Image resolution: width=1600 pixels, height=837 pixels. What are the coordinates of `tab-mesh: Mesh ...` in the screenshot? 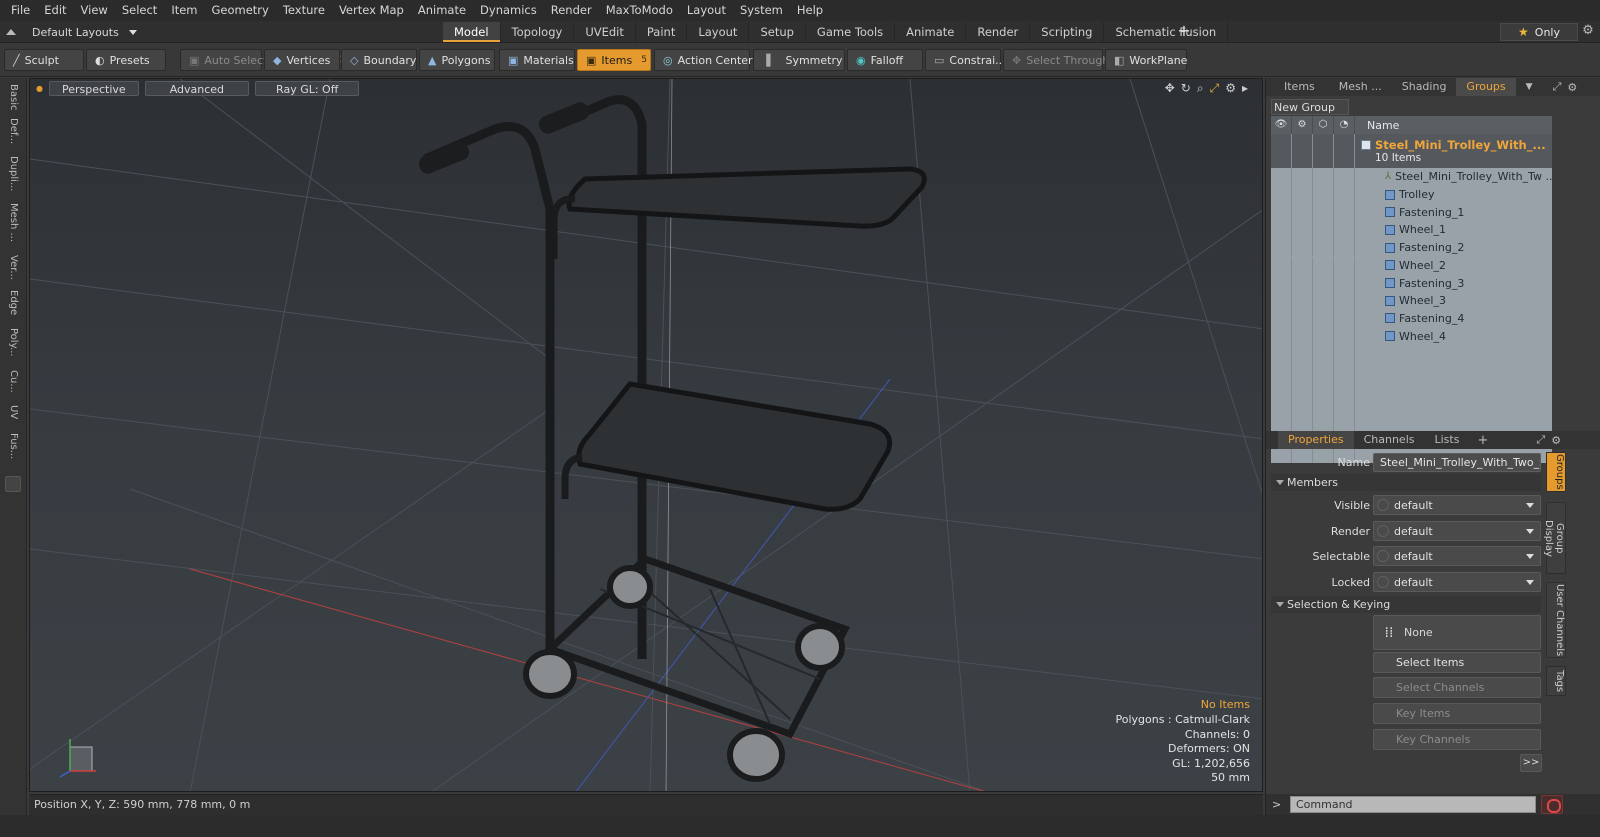 It's located at (1360, 87).